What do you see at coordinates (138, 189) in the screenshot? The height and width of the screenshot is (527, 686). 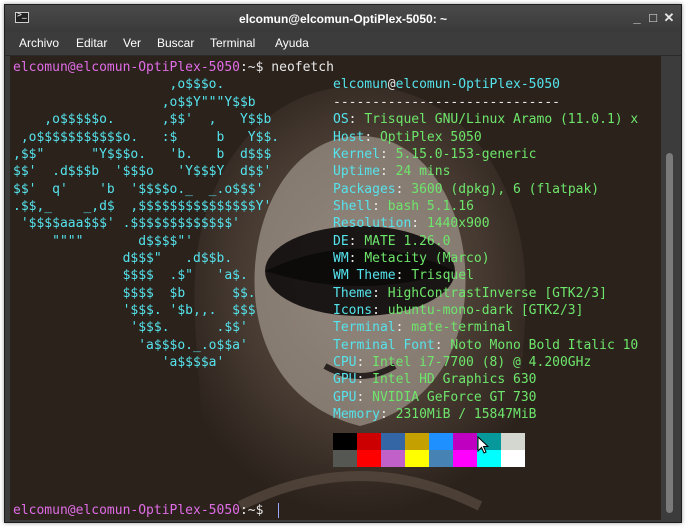 I see `logo-line: $$' q' 'b '$$$$o._ _.o$$$'` at bounding box center [138, 189].